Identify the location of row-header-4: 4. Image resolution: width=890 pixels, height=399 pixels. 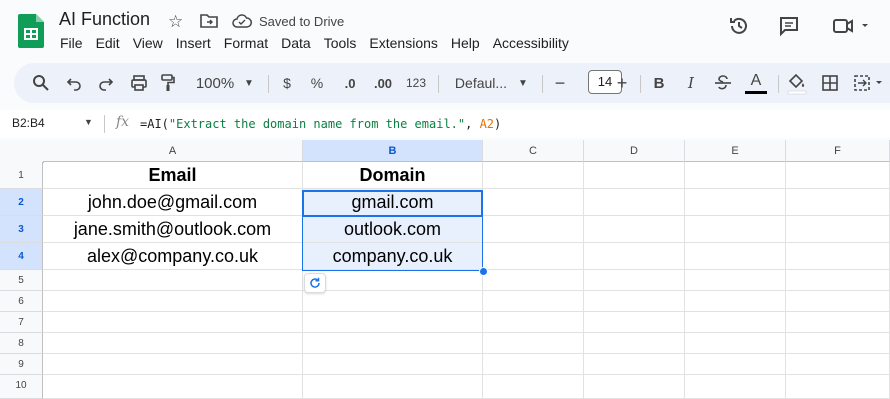
(21, 256).